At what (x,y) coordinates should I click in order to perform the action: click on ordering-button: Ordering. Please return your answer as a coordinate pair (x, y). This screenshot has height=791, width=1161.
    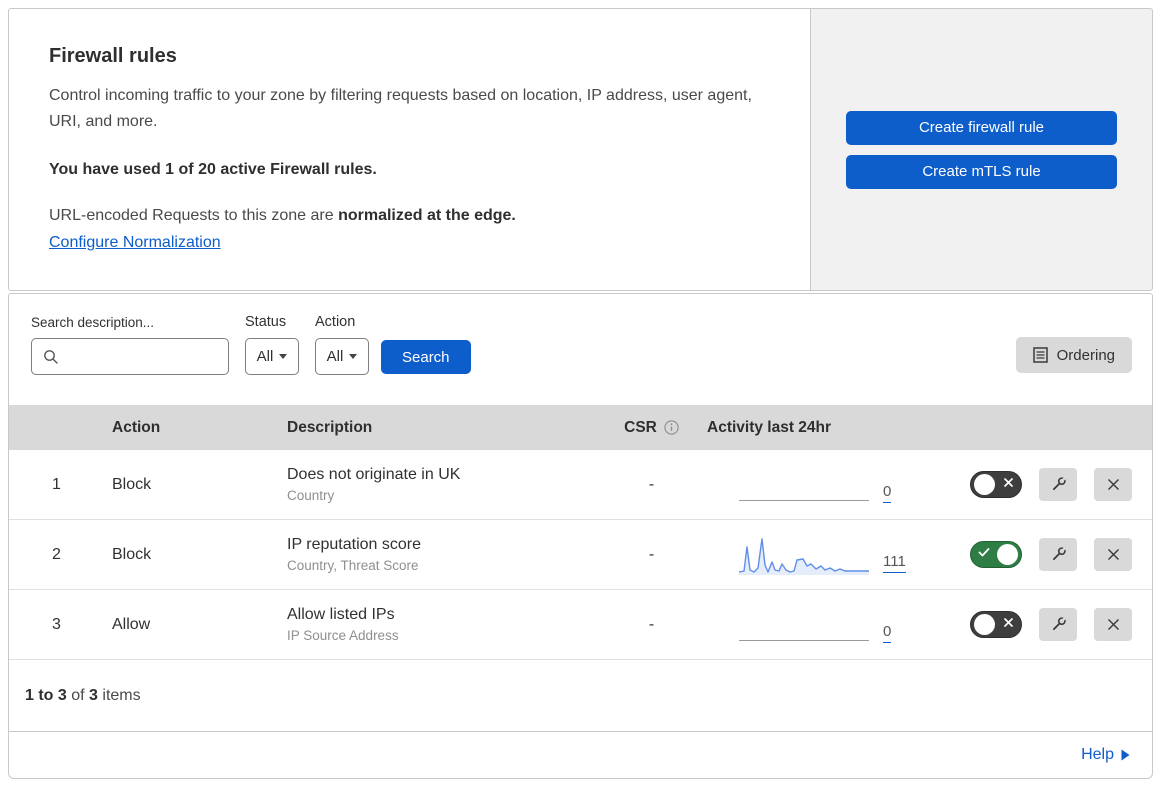
    Looking at the image, I should click on (1073, 355).